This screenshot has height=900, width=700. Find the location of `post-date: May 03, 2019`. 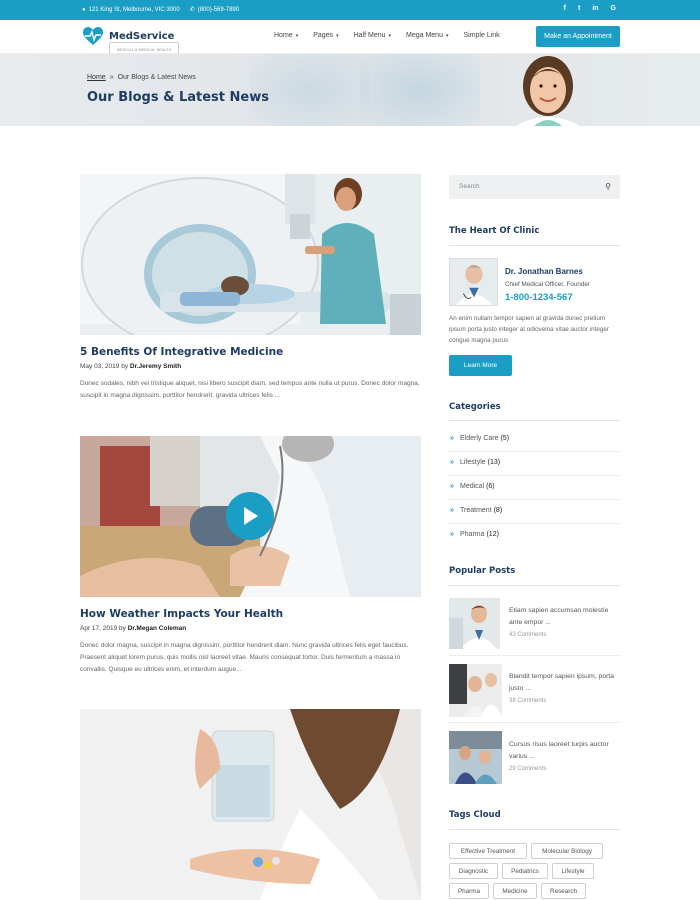

post-date: May 03, 2019 is located at coordinates (100, 366).